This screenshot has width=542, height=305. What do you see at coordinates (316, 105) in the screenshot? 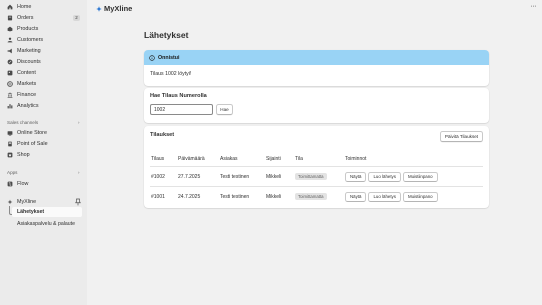
I see `search-card: Hae Tilaus Numerolla 1002 Hae` at bounding box center [316, 105].